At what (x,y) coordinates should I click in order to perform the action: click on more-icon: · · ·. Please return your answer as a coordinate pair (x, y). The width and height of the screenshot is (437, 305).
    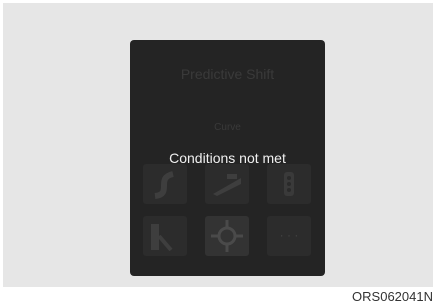
    Looking at the image, I should click on (289, 235).